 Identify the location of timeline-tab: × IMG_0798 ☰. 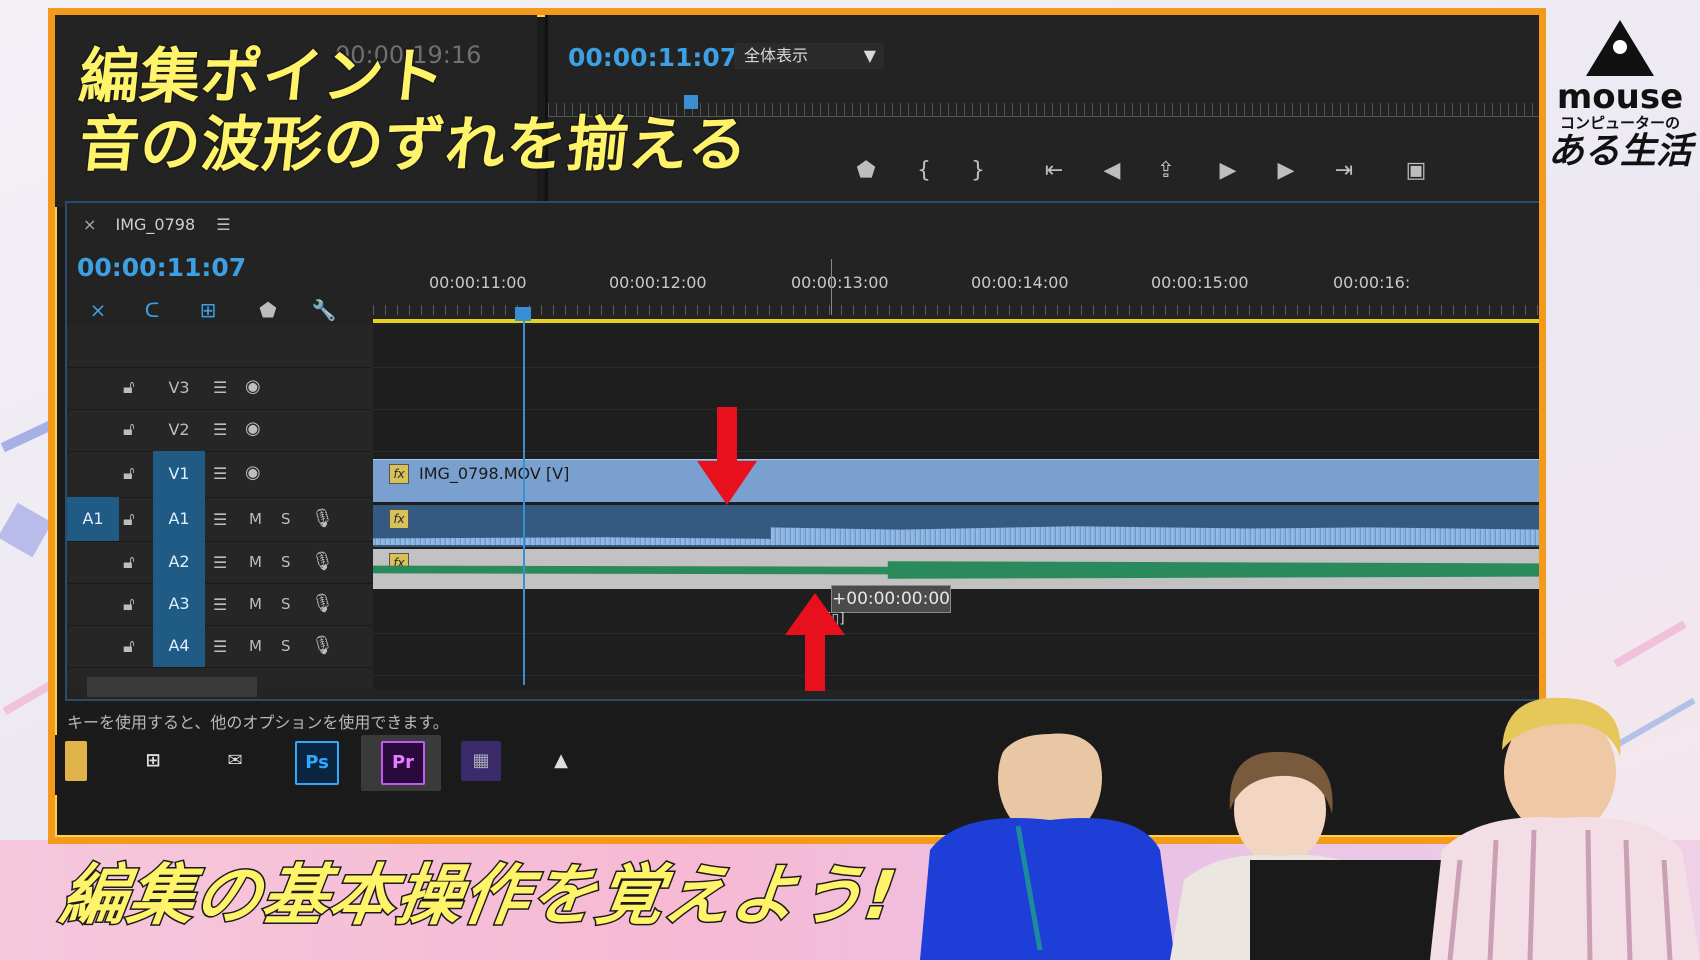
(157, 224).